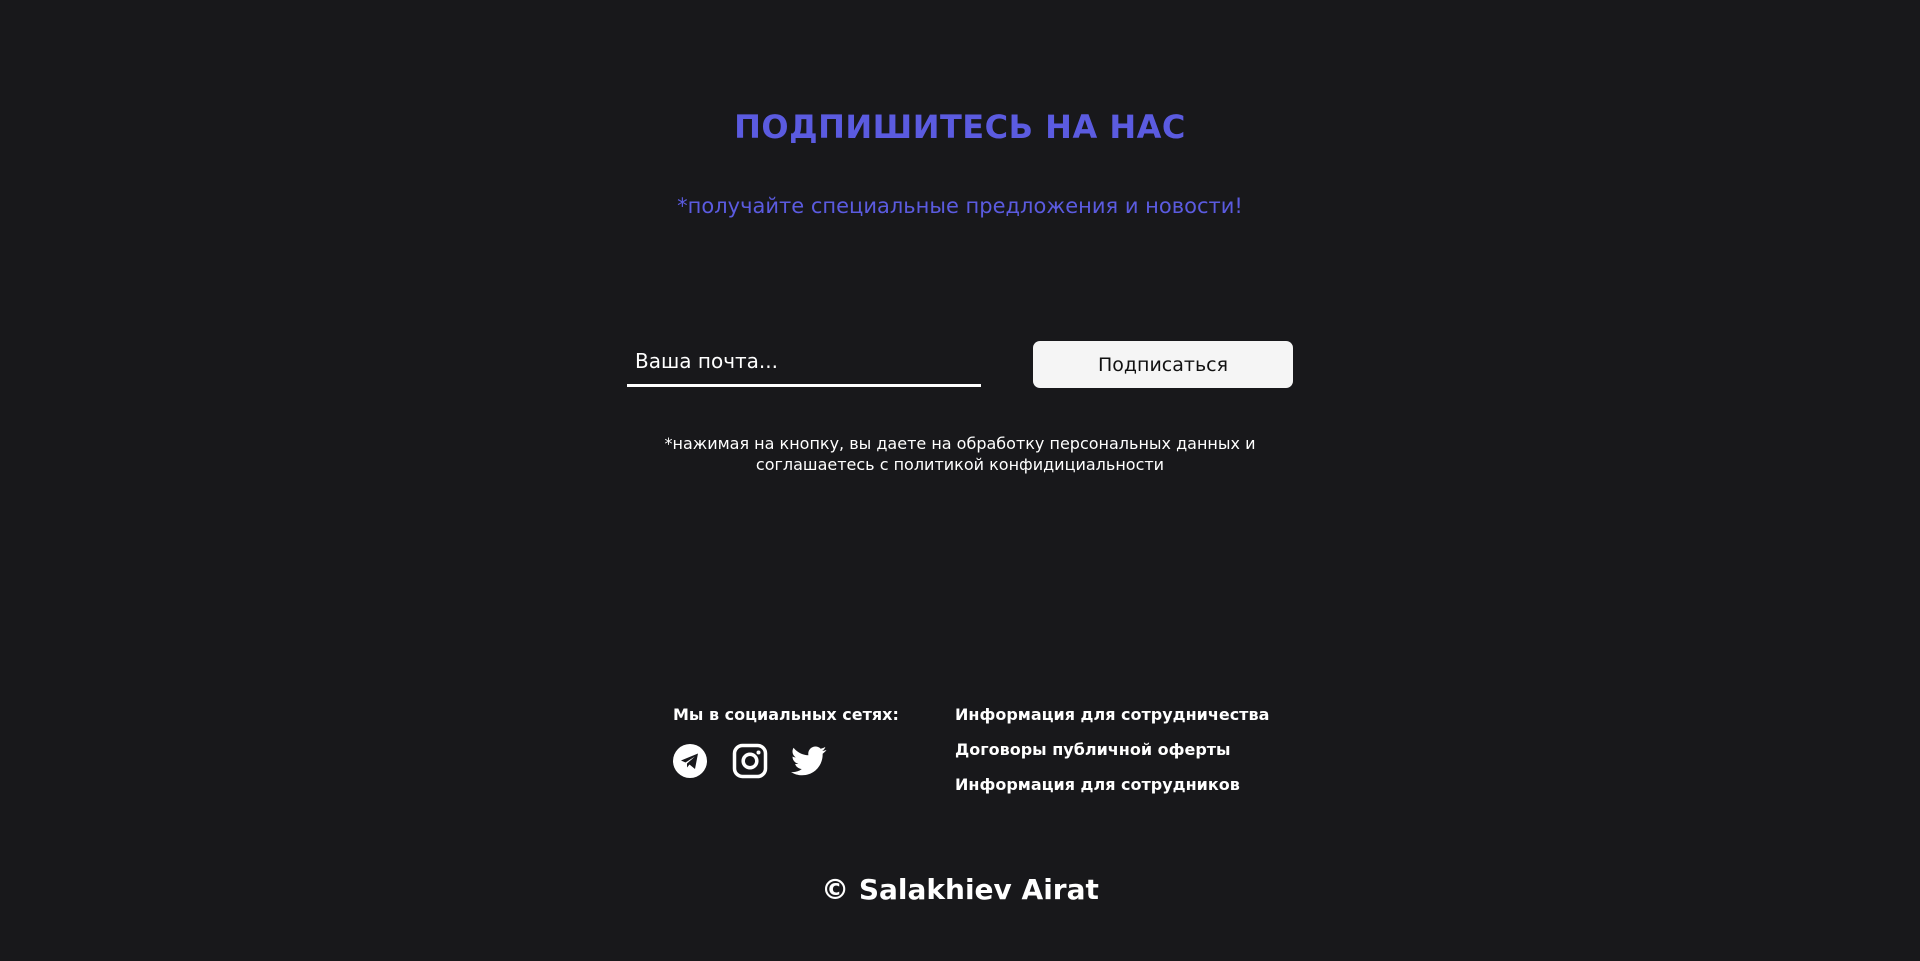 The height and width of the screenshot is (961, 1920). What do you see at coordinates (1163, 364) in the screenshot?
I see `subscribe-button: Подписаться` at bounding box center [1163, 364].